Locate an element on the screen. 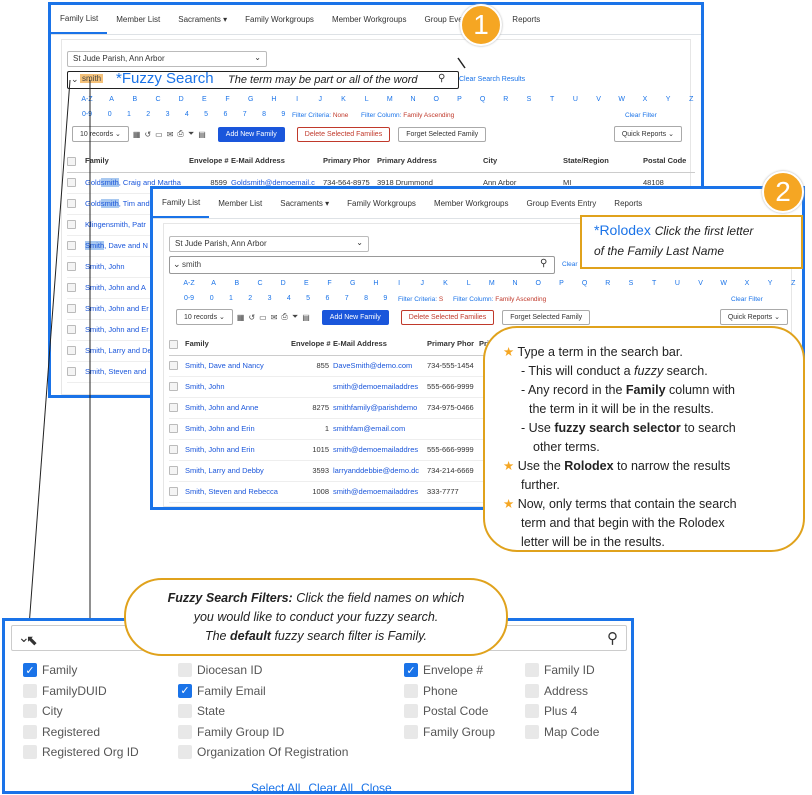 Image resolution: width=812 pixels, height=795 pixels. rolodex-item: A is located at coordinates (213, 283).